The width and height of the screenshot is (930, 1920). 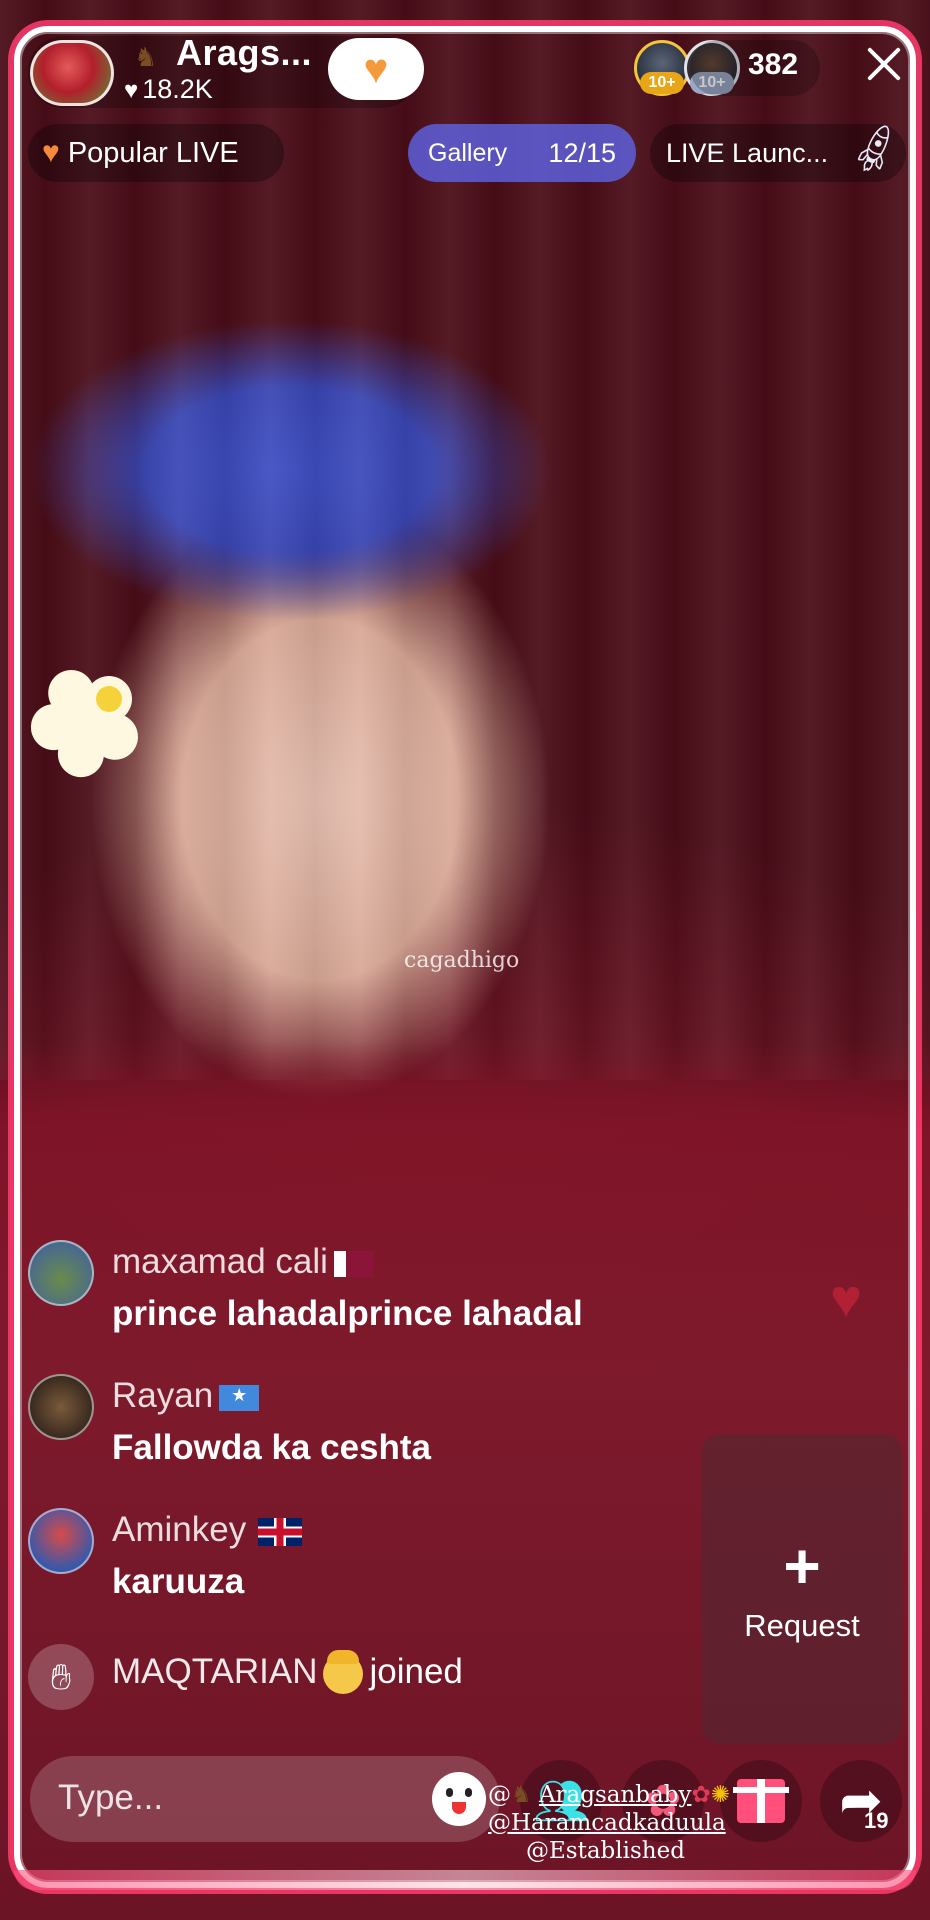 I want to click on somalia-flag-icon, so click(x=239, y=1397).